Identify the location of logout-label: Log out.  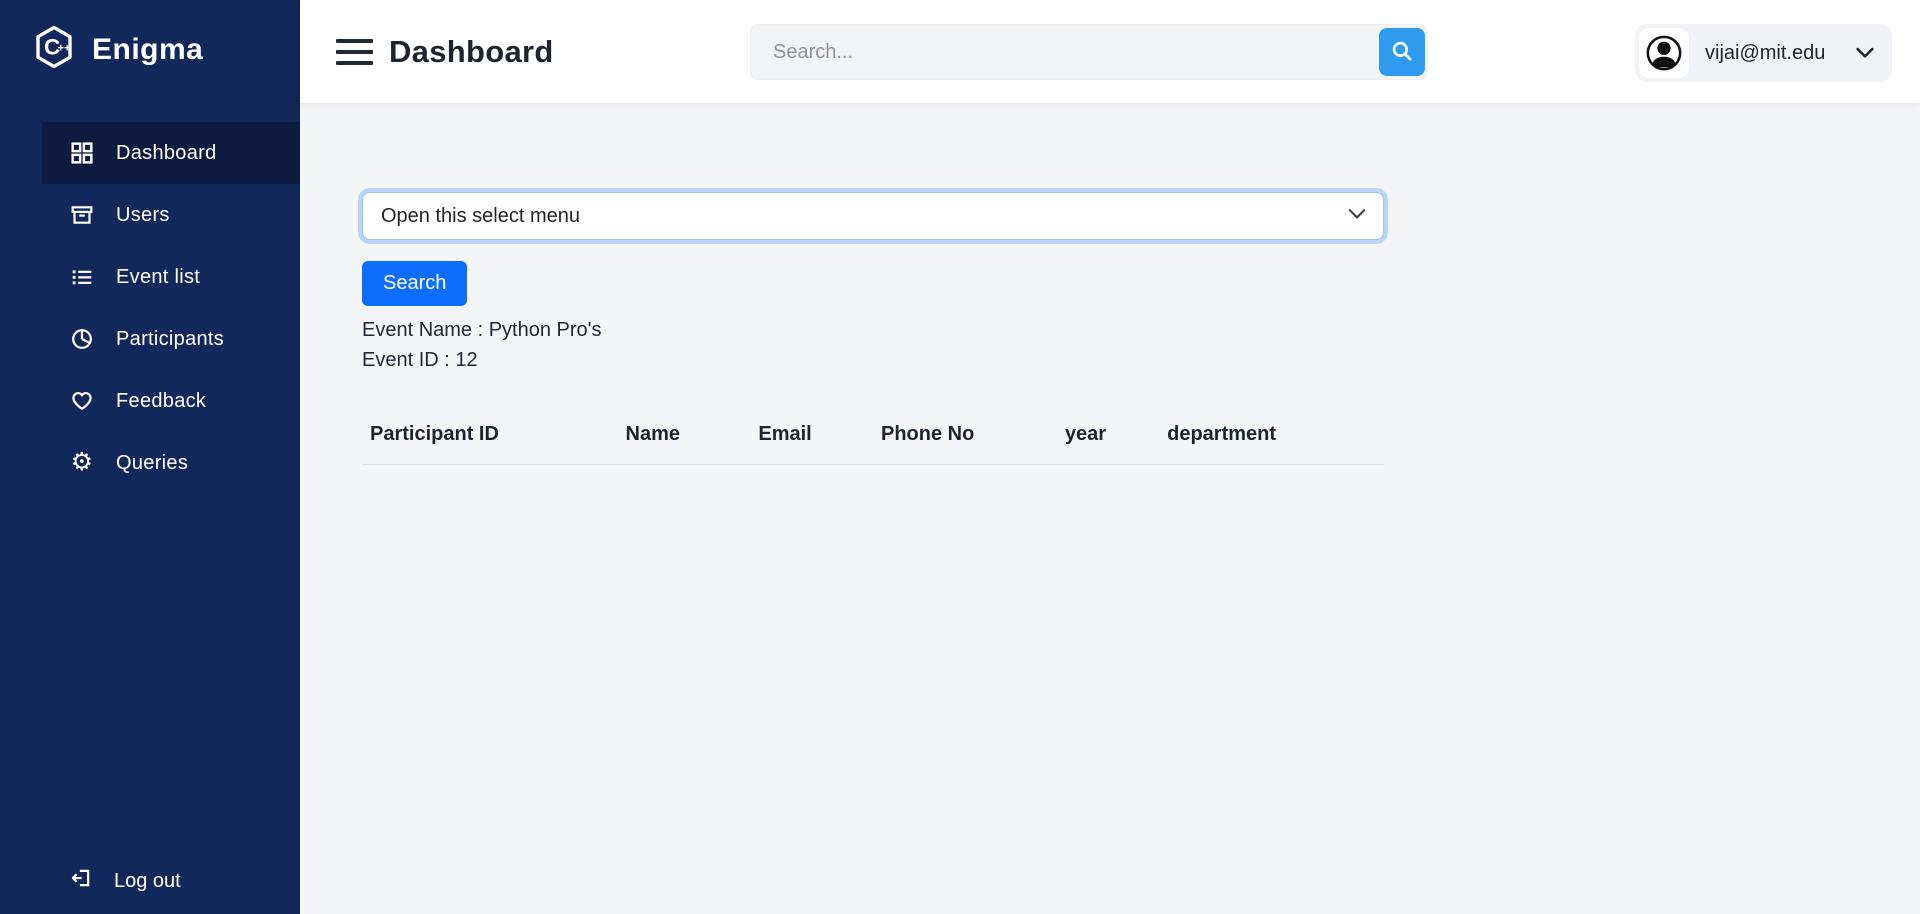
(147, 880).